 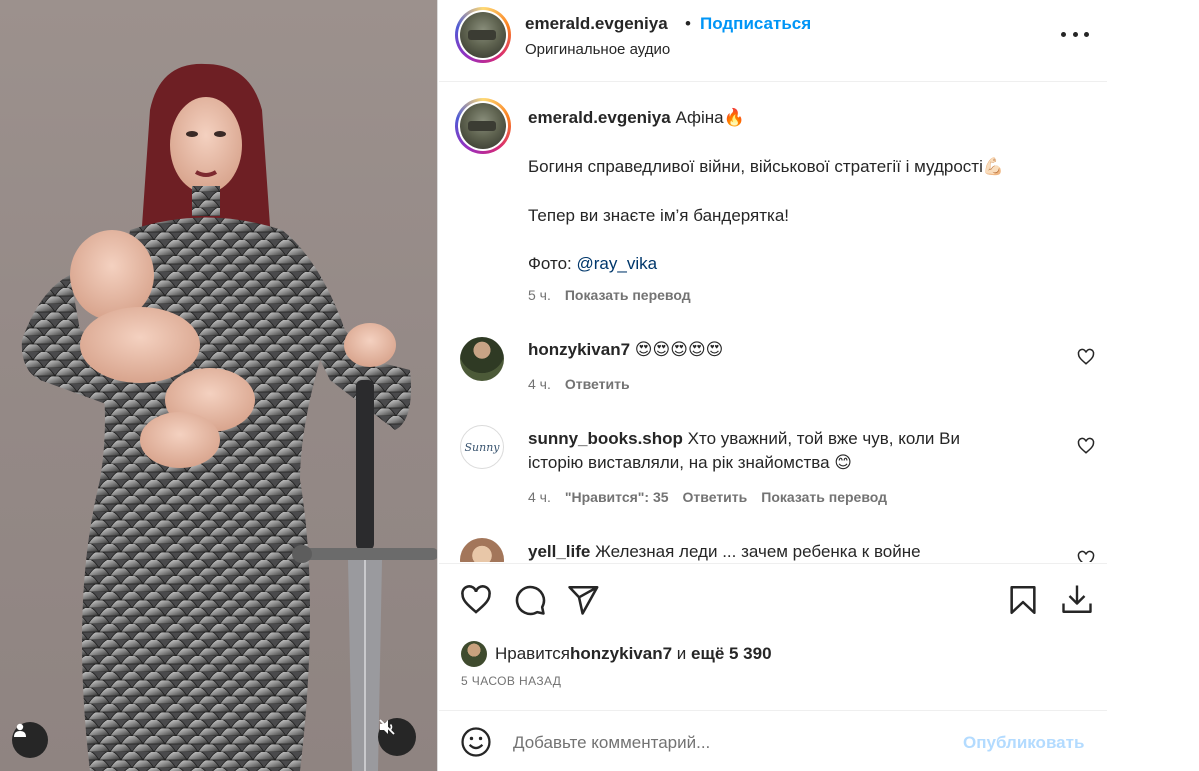 I want to click on caption-title-line: emerald.evgeniya Афіна🔥, so click(x=636, y=118).